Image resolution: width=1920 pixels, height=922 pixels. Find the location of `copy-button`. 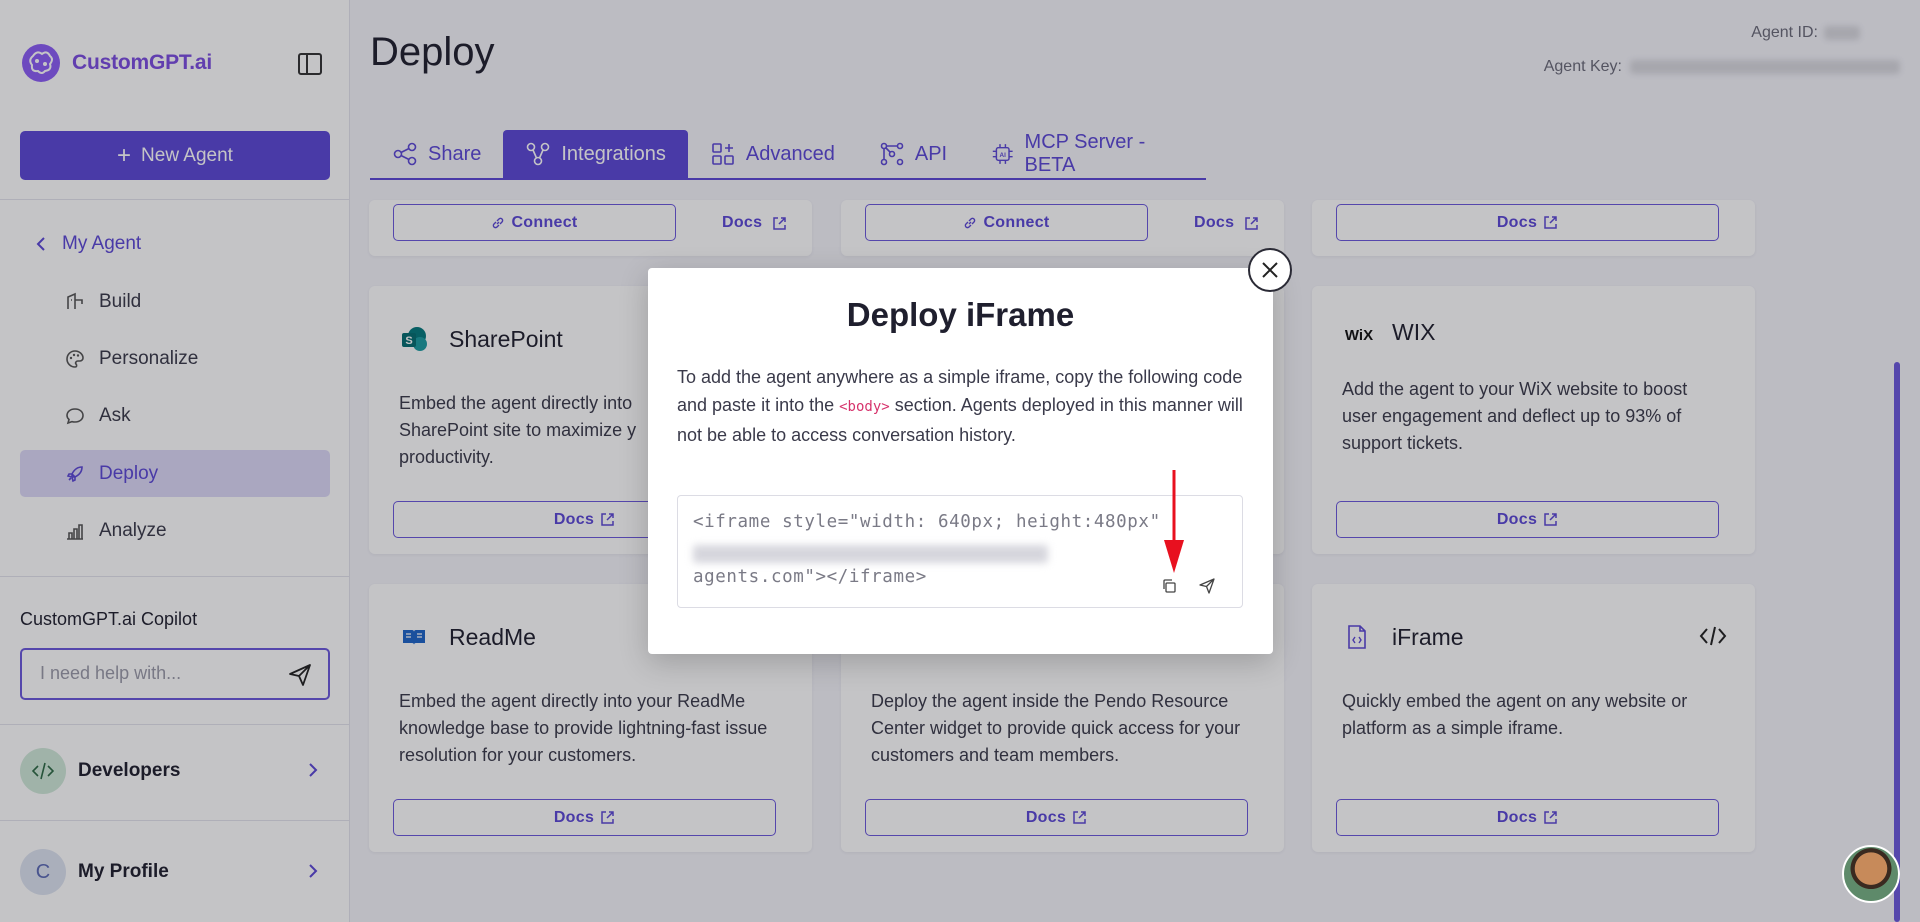

copy-button is located at coordinates (1169, 586).